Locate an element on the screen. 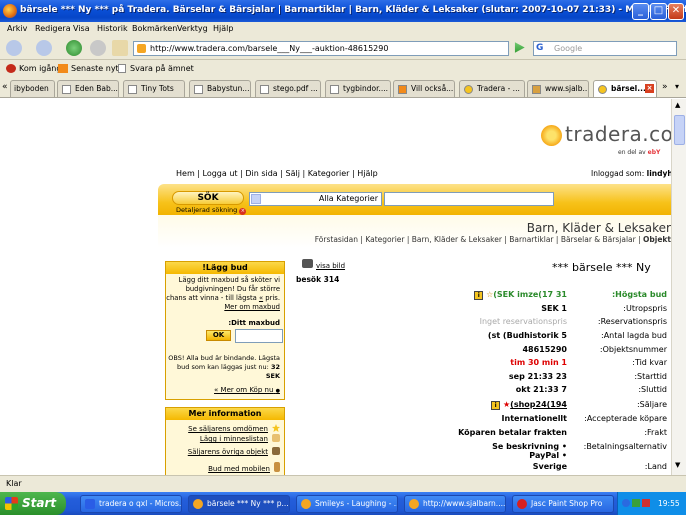  breadcrumb-item: Barn, Kläder & Leksaker is located at coordinates (457, 239).